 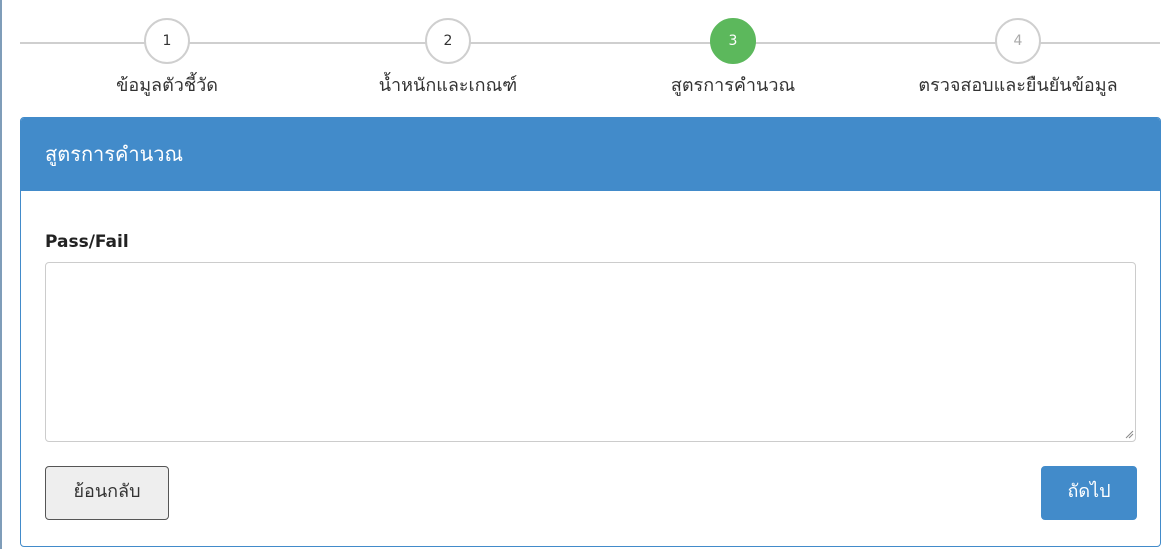 I want to click on step-4-label: ตรวจสอบและยืนยันข้อมูล, so click(x=1018, y=85).